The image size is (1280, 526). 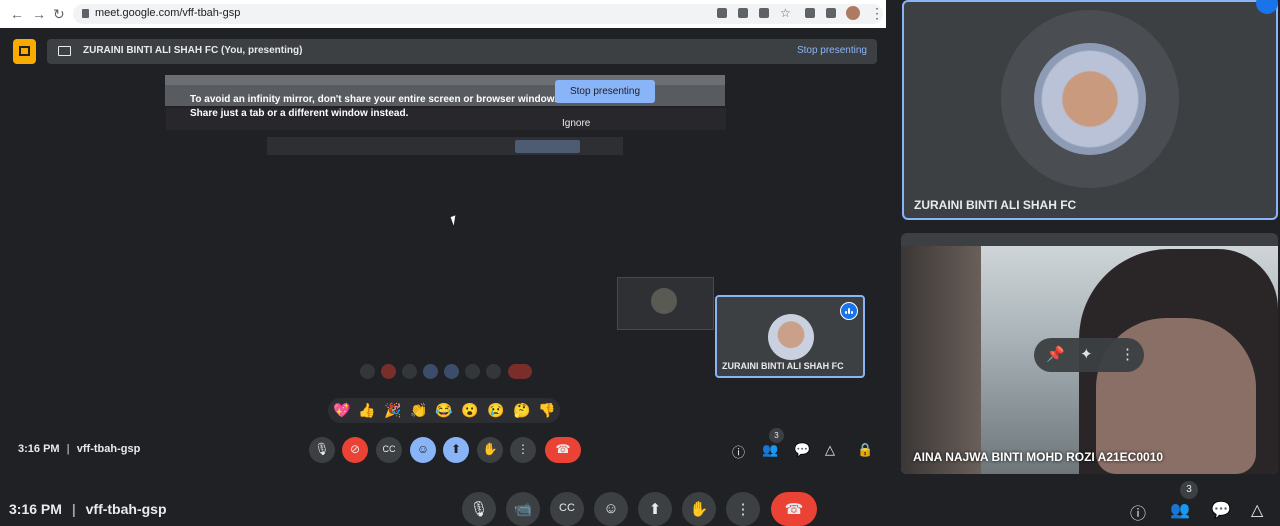 I want to click on warning-ignore-button: Ignore, so click(x=576, y=123).